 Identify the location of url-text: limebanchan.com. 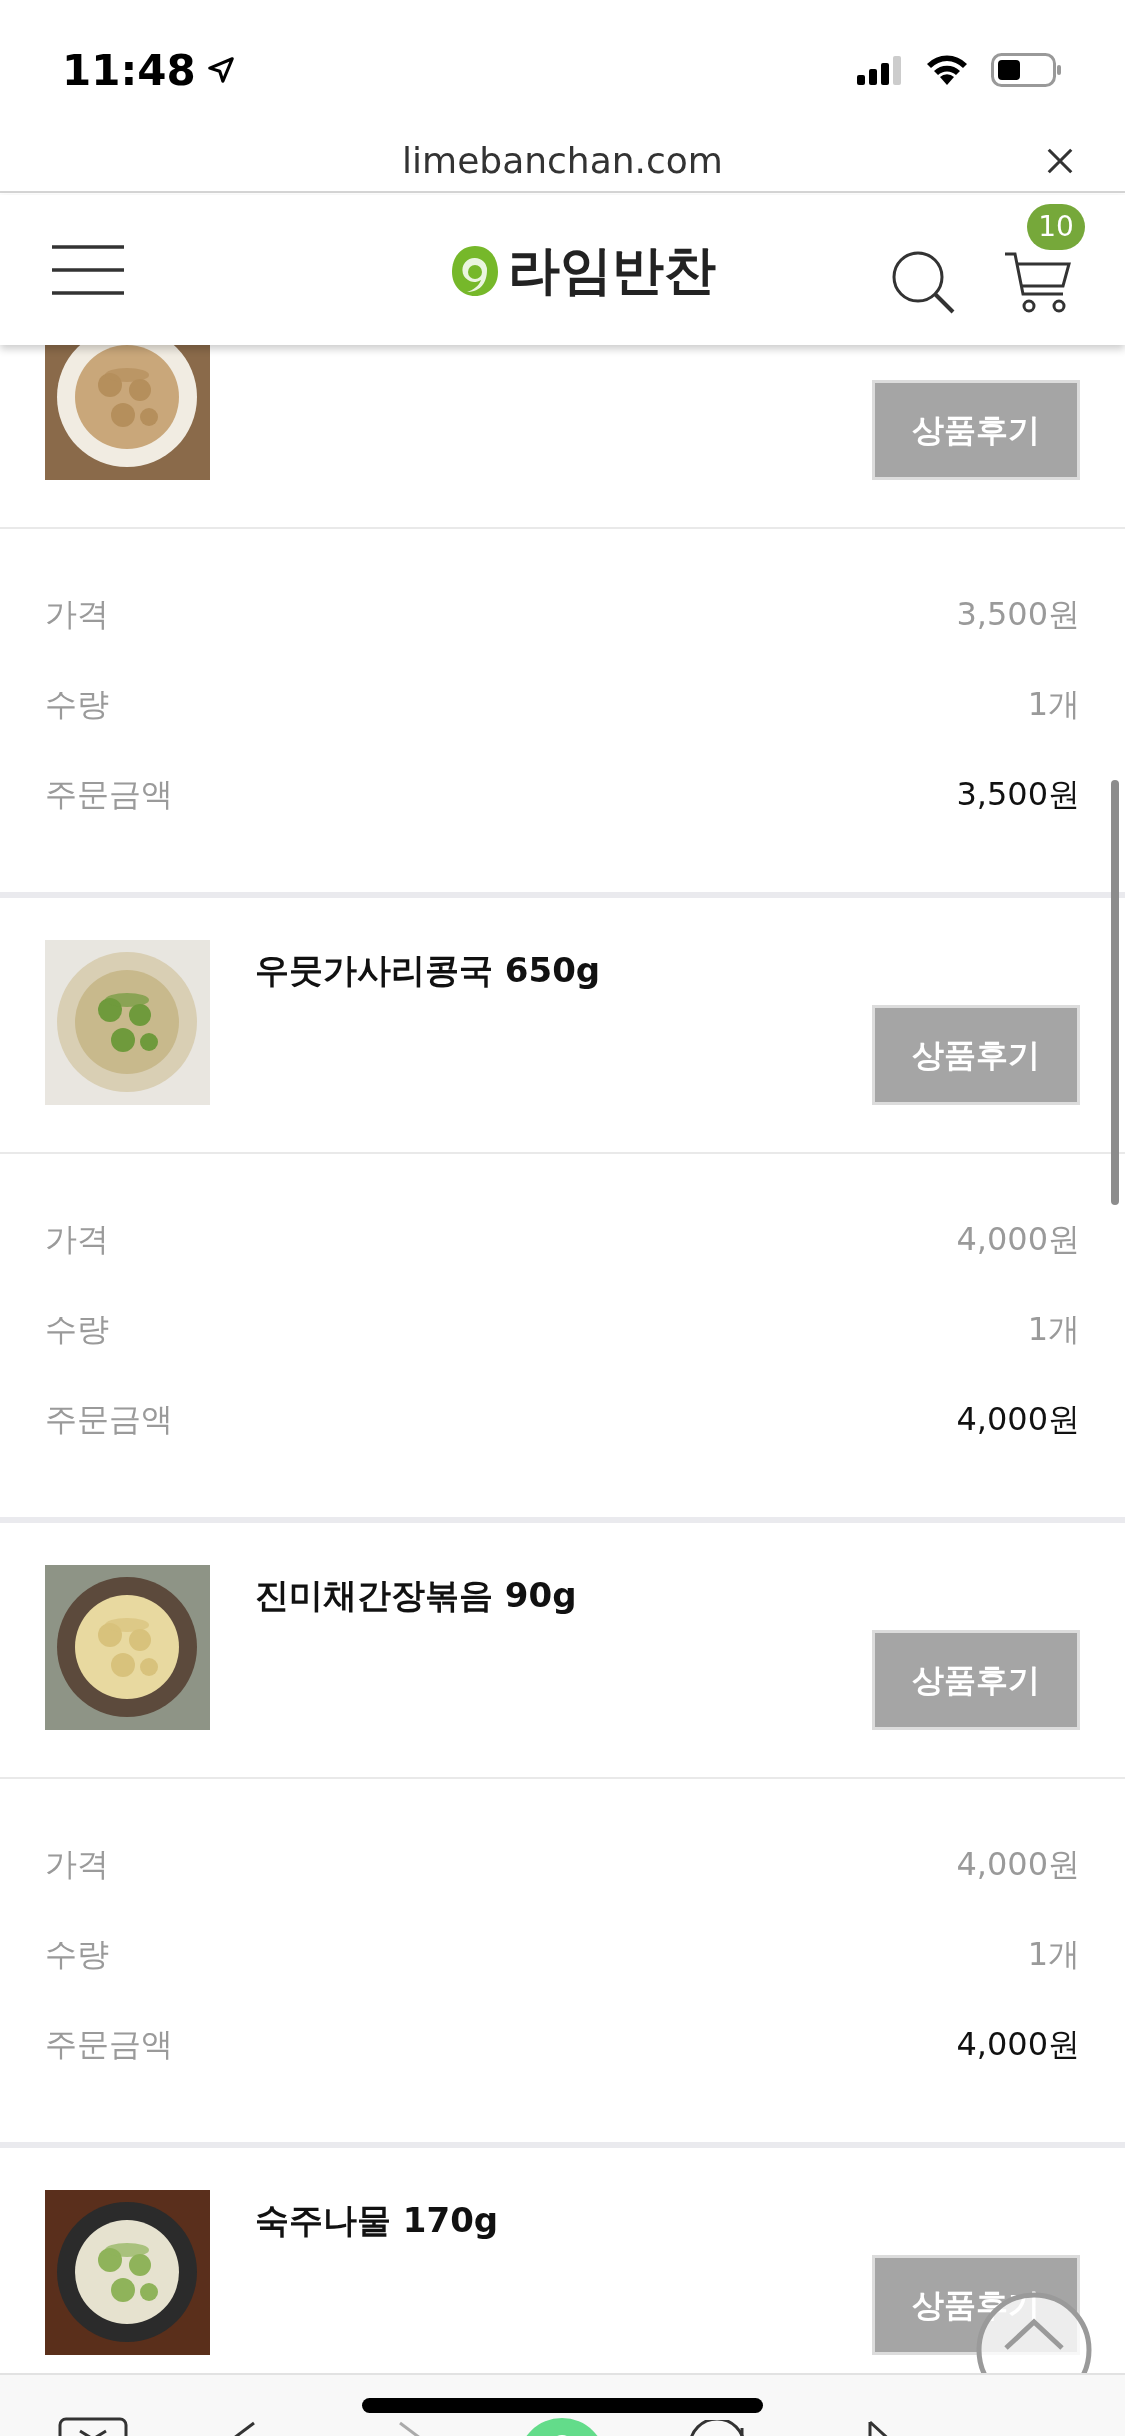
(562, 160).